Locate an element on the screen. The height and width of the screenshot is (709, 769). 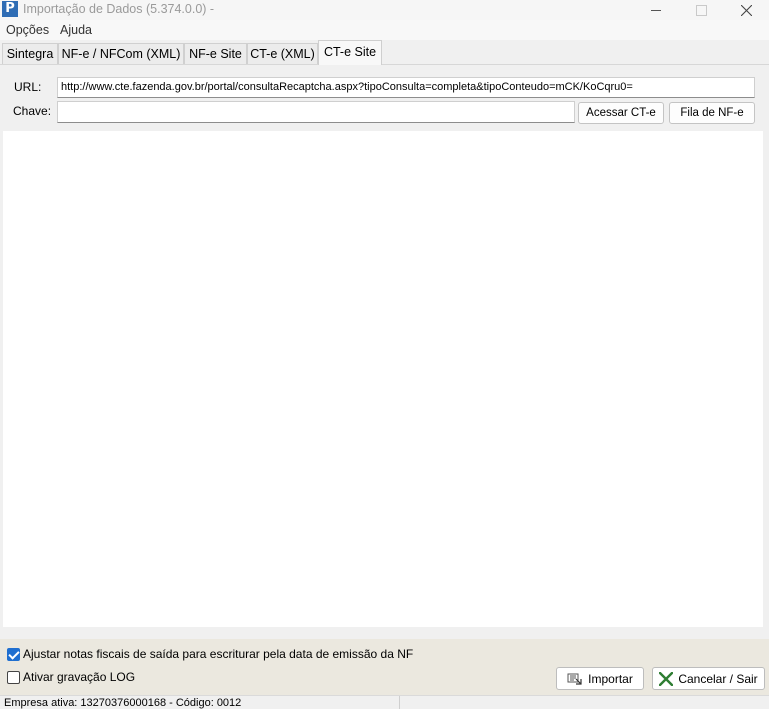
adjust-notes-checkbox is located at coordinates (13, 654).